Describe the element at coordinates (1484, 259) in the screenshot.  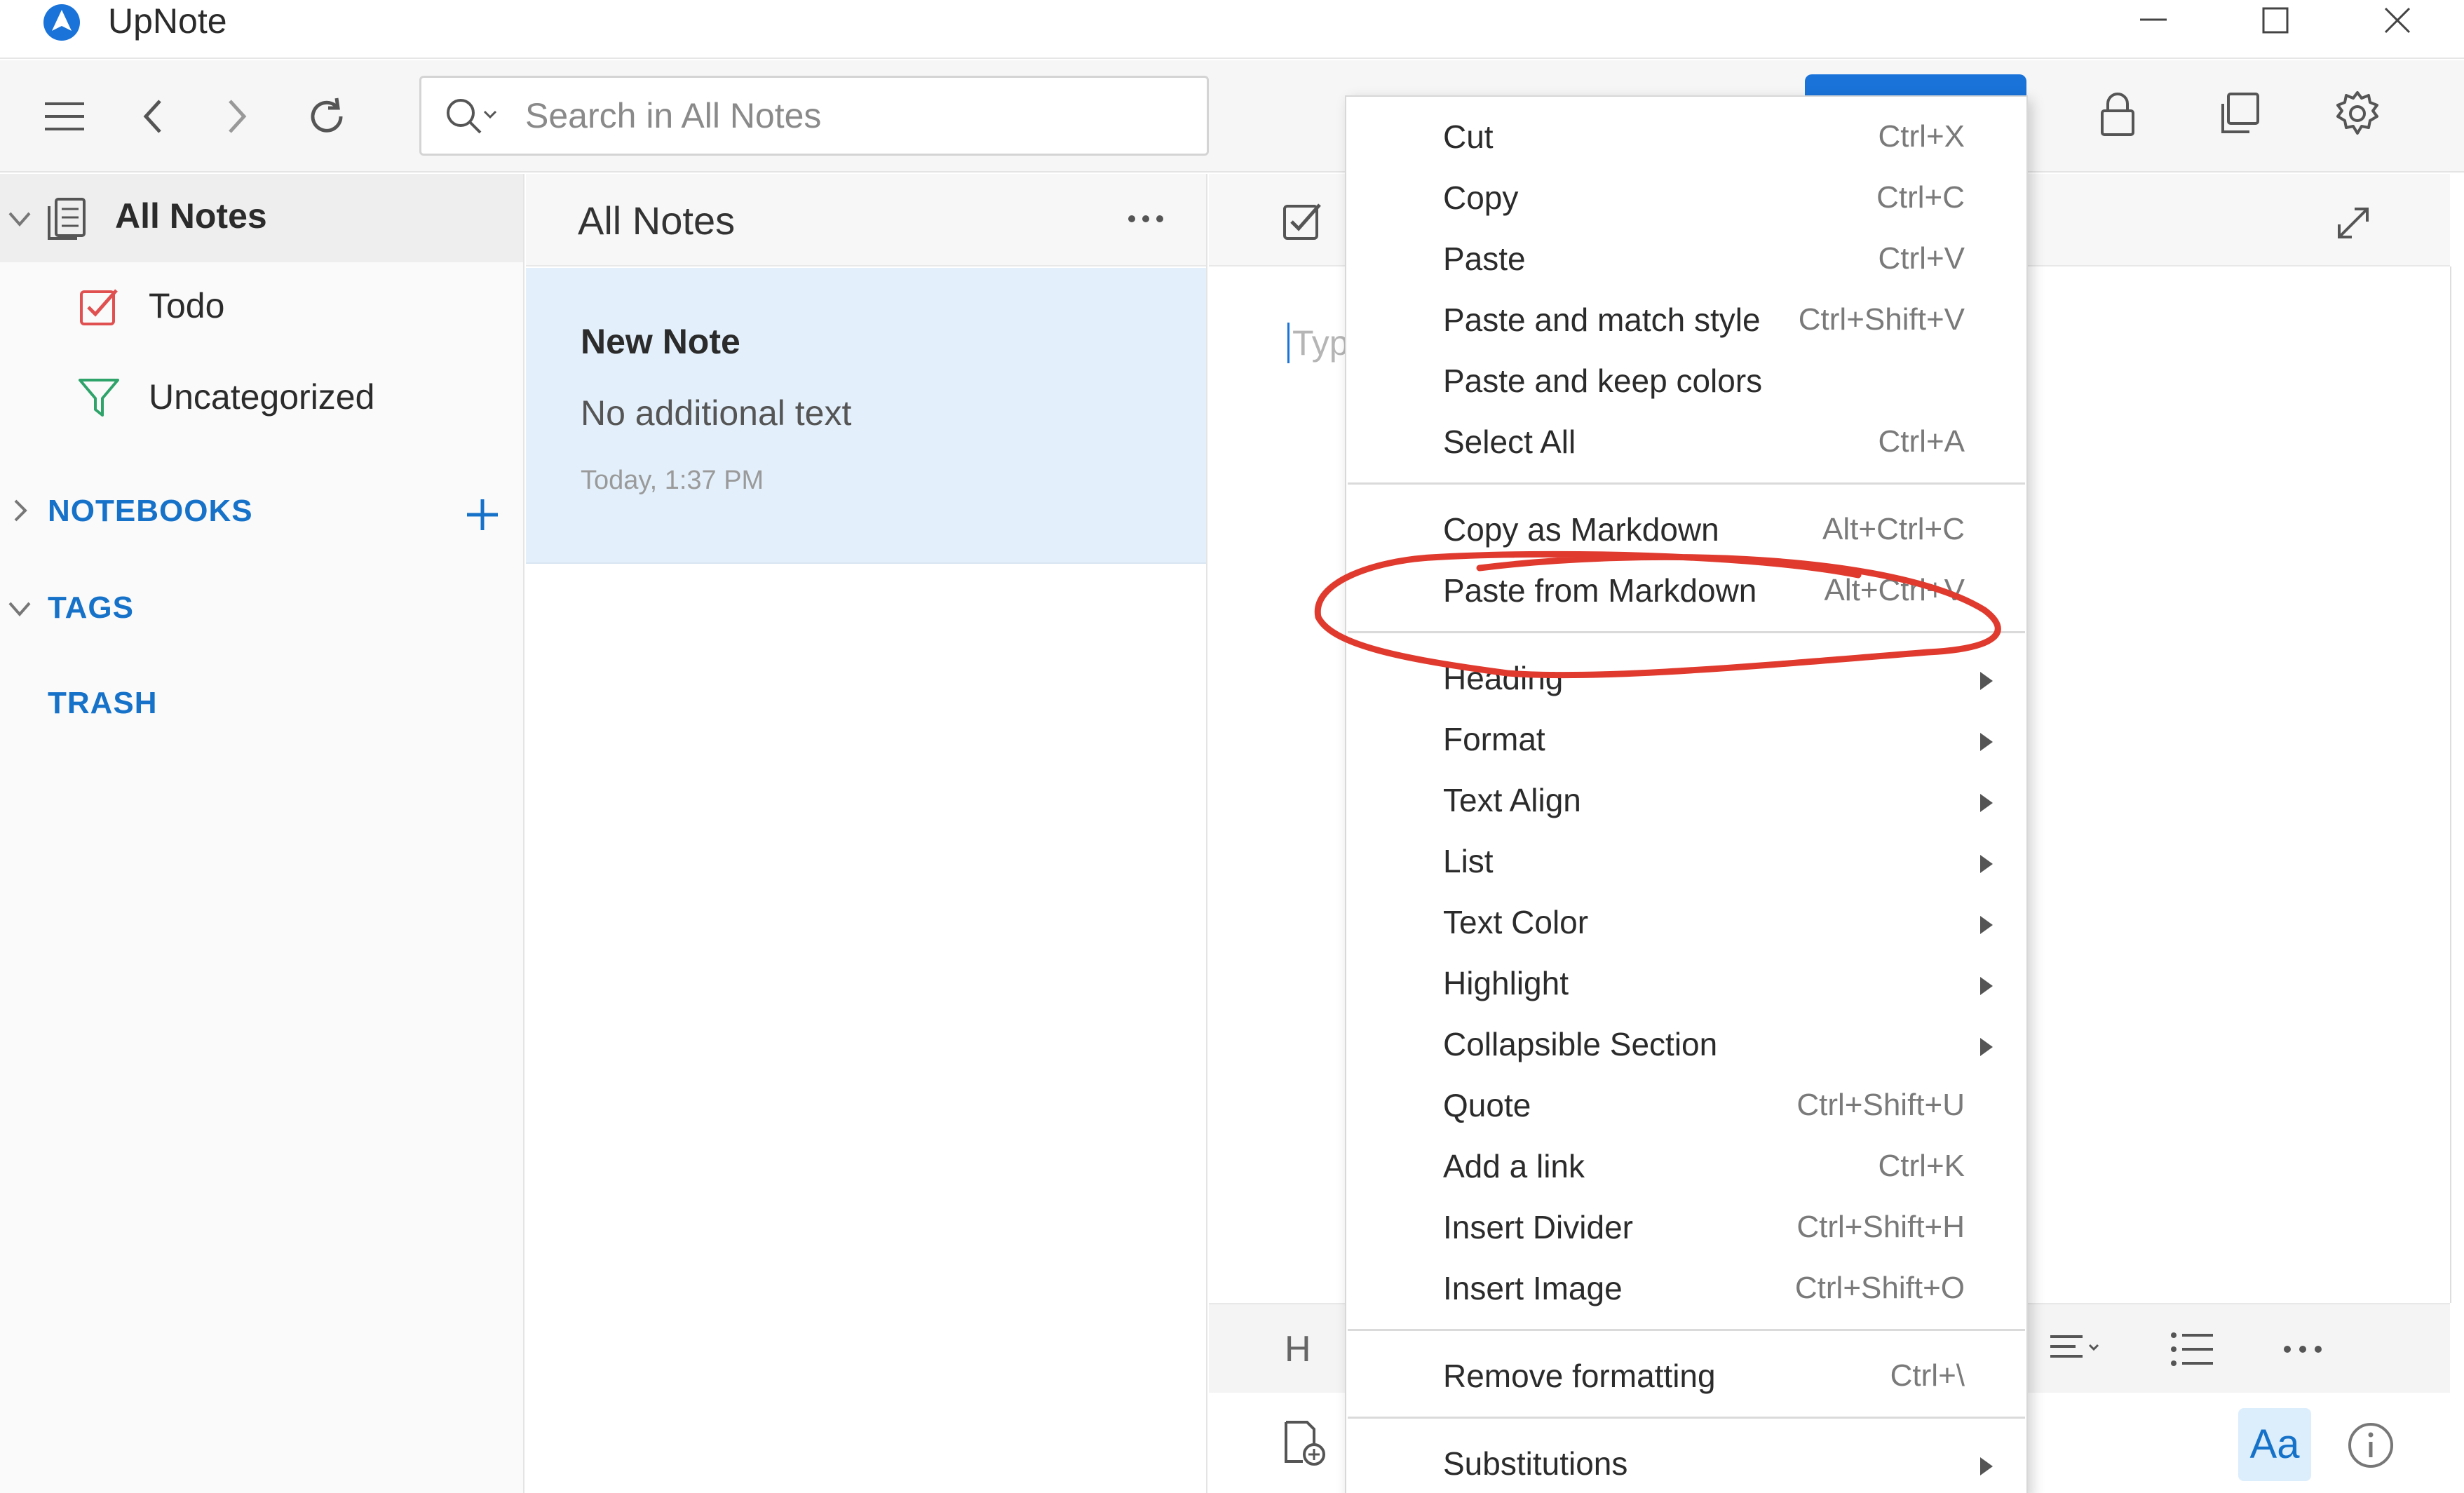
I see `menu-item-label: Paste` at that location.